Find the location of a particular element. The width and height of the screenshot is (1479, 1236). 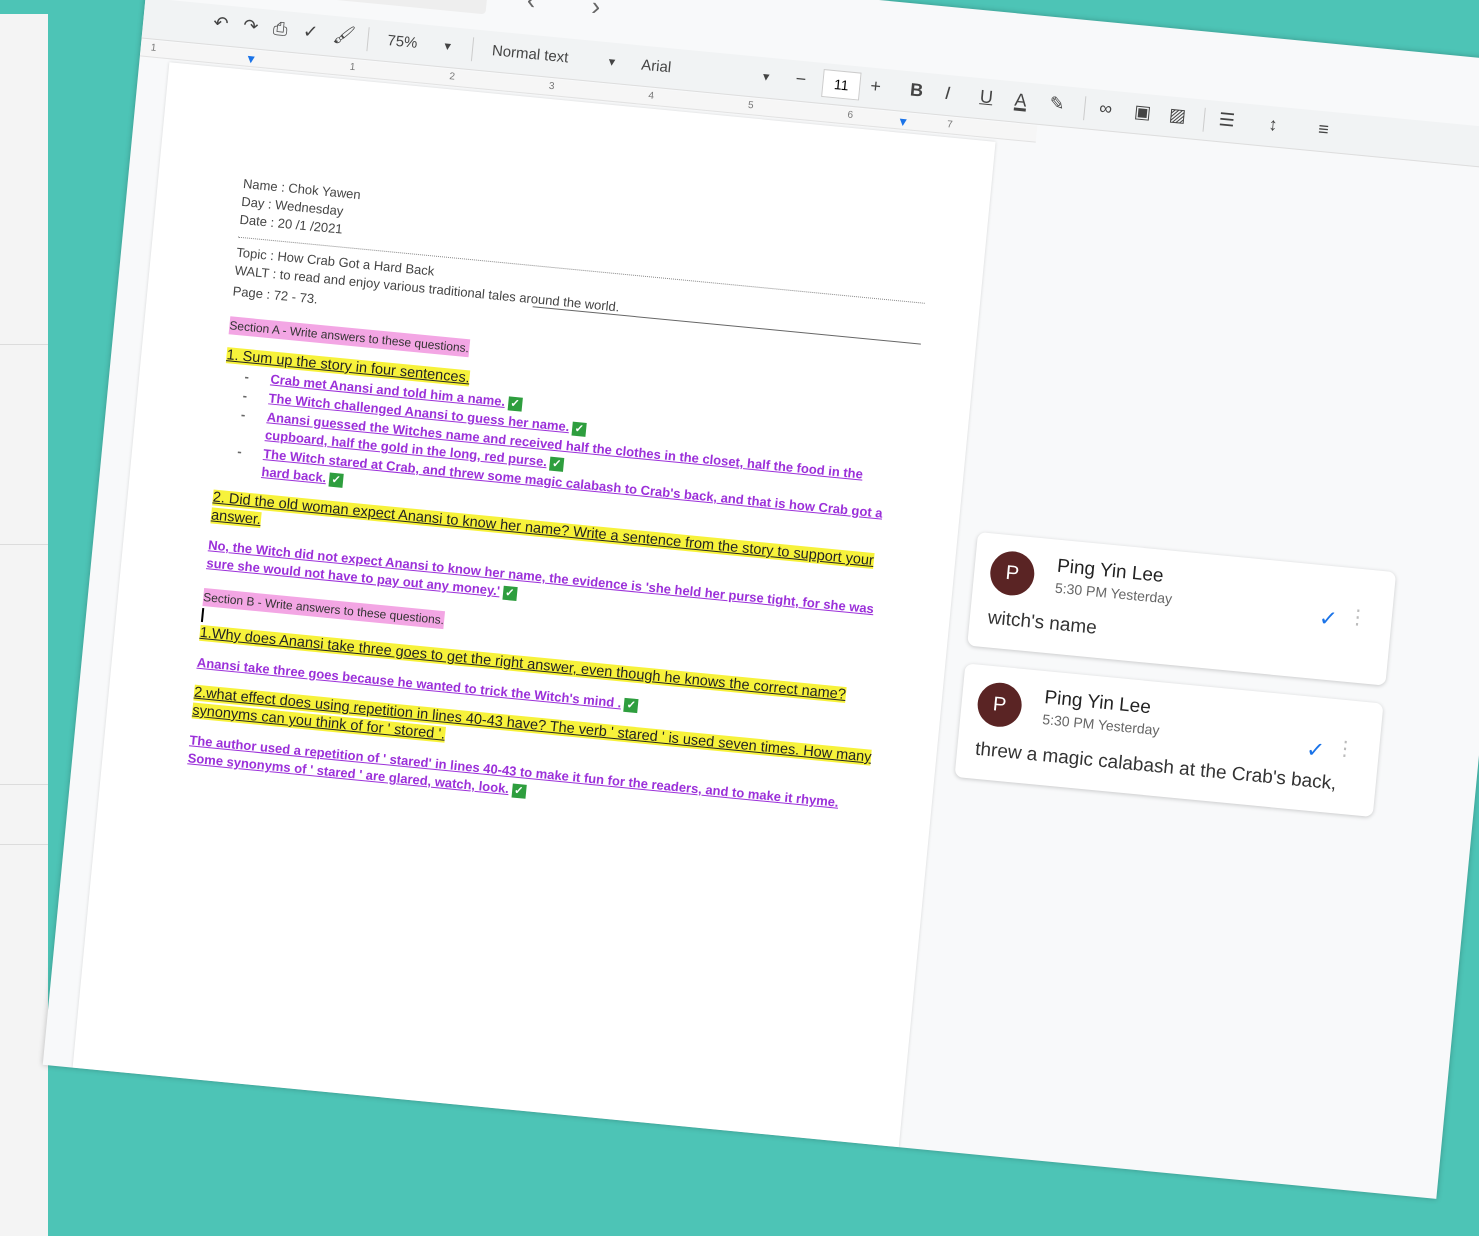

increase-font-size-button: + is located at coordinates (875, 87).